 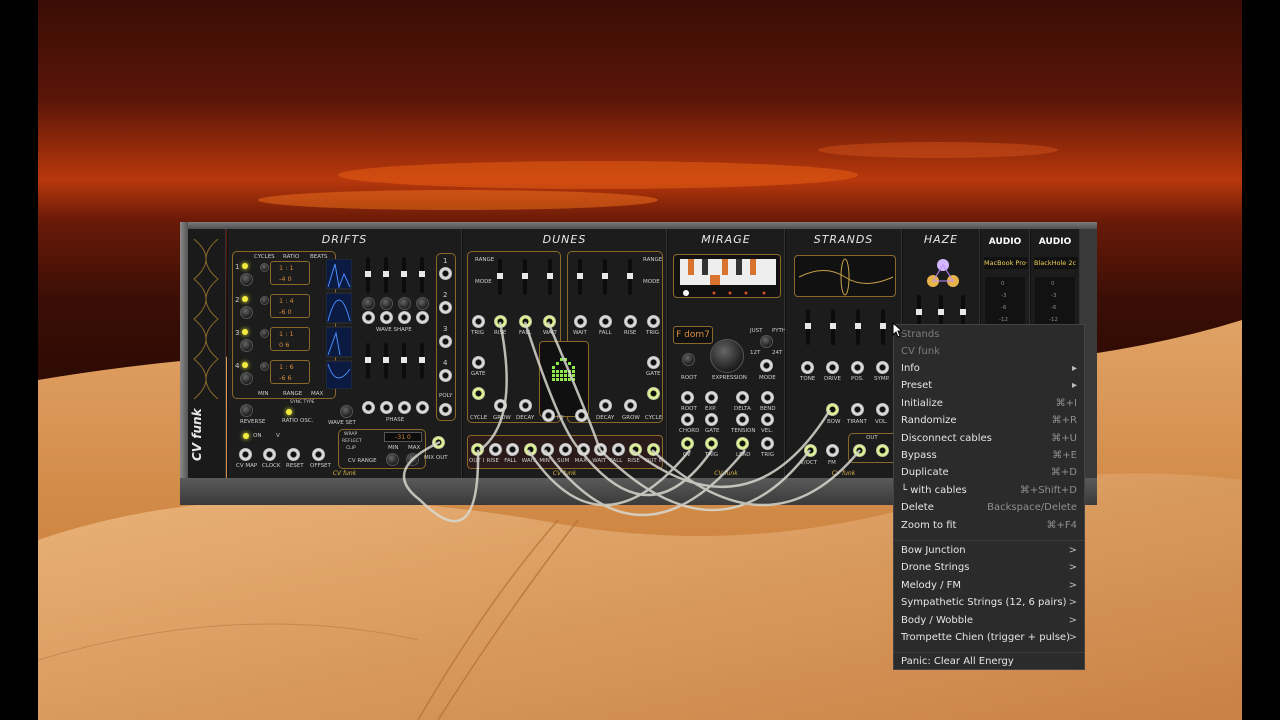 I want to click on menu-item-zoom-to-fit: Zoom to fit ⌘+F4, so click(x=989, y=526).